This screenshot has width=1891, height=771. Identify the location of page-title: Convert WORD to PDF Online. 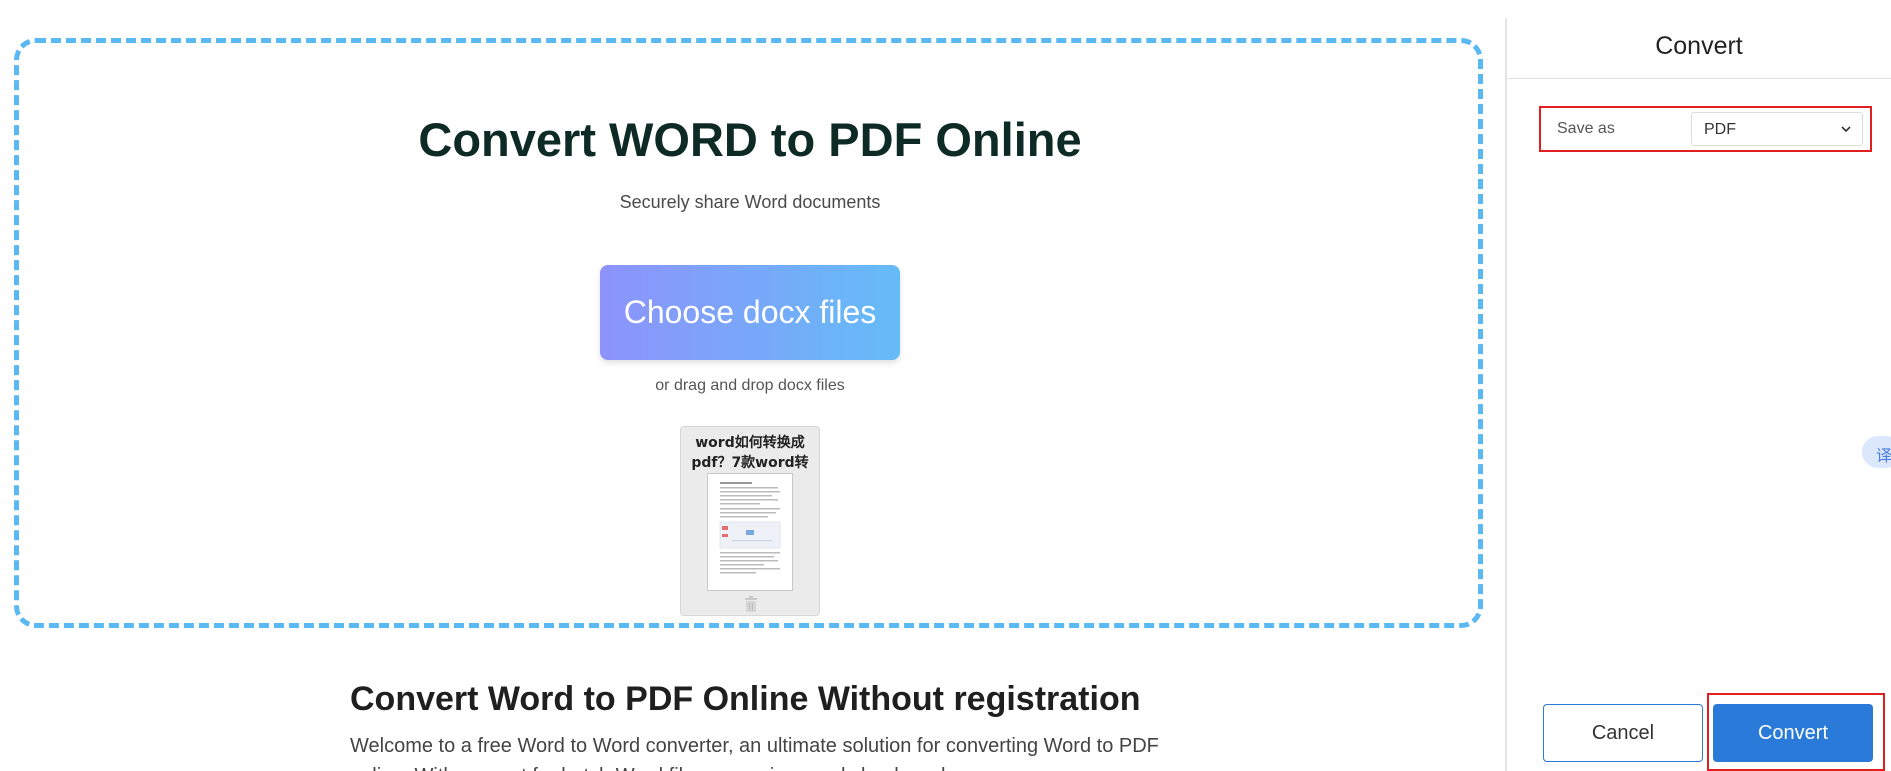
(750, 139).